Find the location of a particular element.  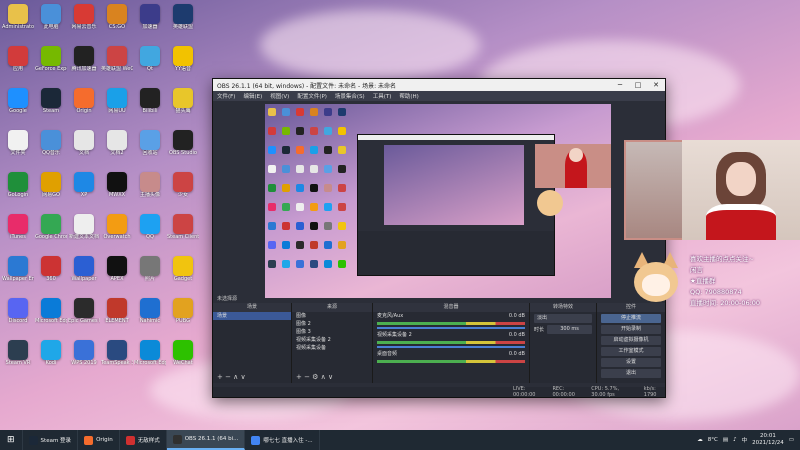

exit-button: 退出 is located at coordinates (631, 373).